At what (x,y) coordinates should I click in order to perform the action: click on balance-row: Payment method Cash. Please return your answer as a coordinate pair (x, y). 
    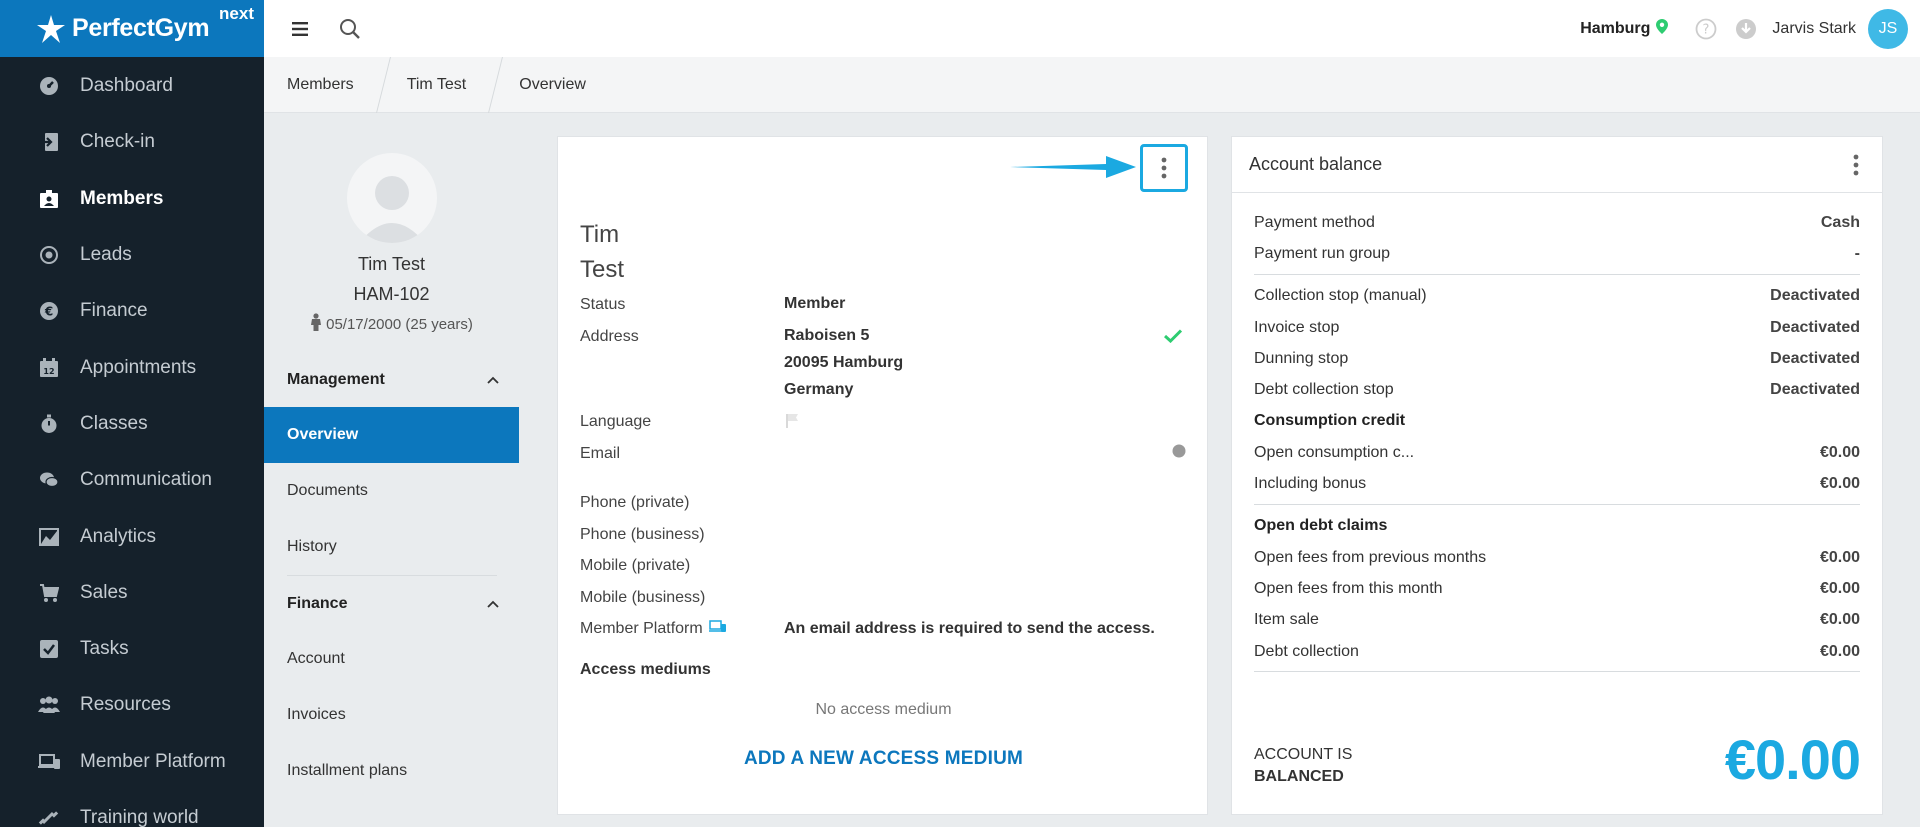
    Looking at the image, I should click on (1557, 222).